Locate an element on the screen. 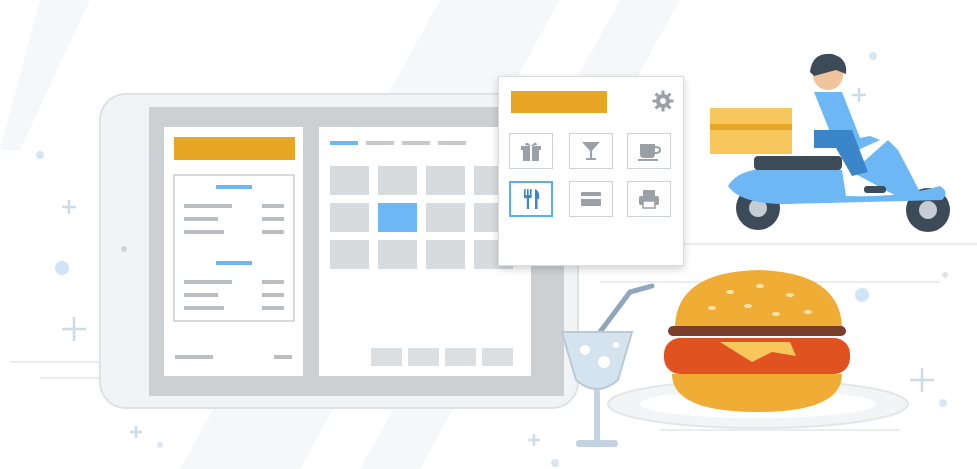 The height and width of the screenshot is (469, 977). gear-icon is located at coordinates (663, 101).